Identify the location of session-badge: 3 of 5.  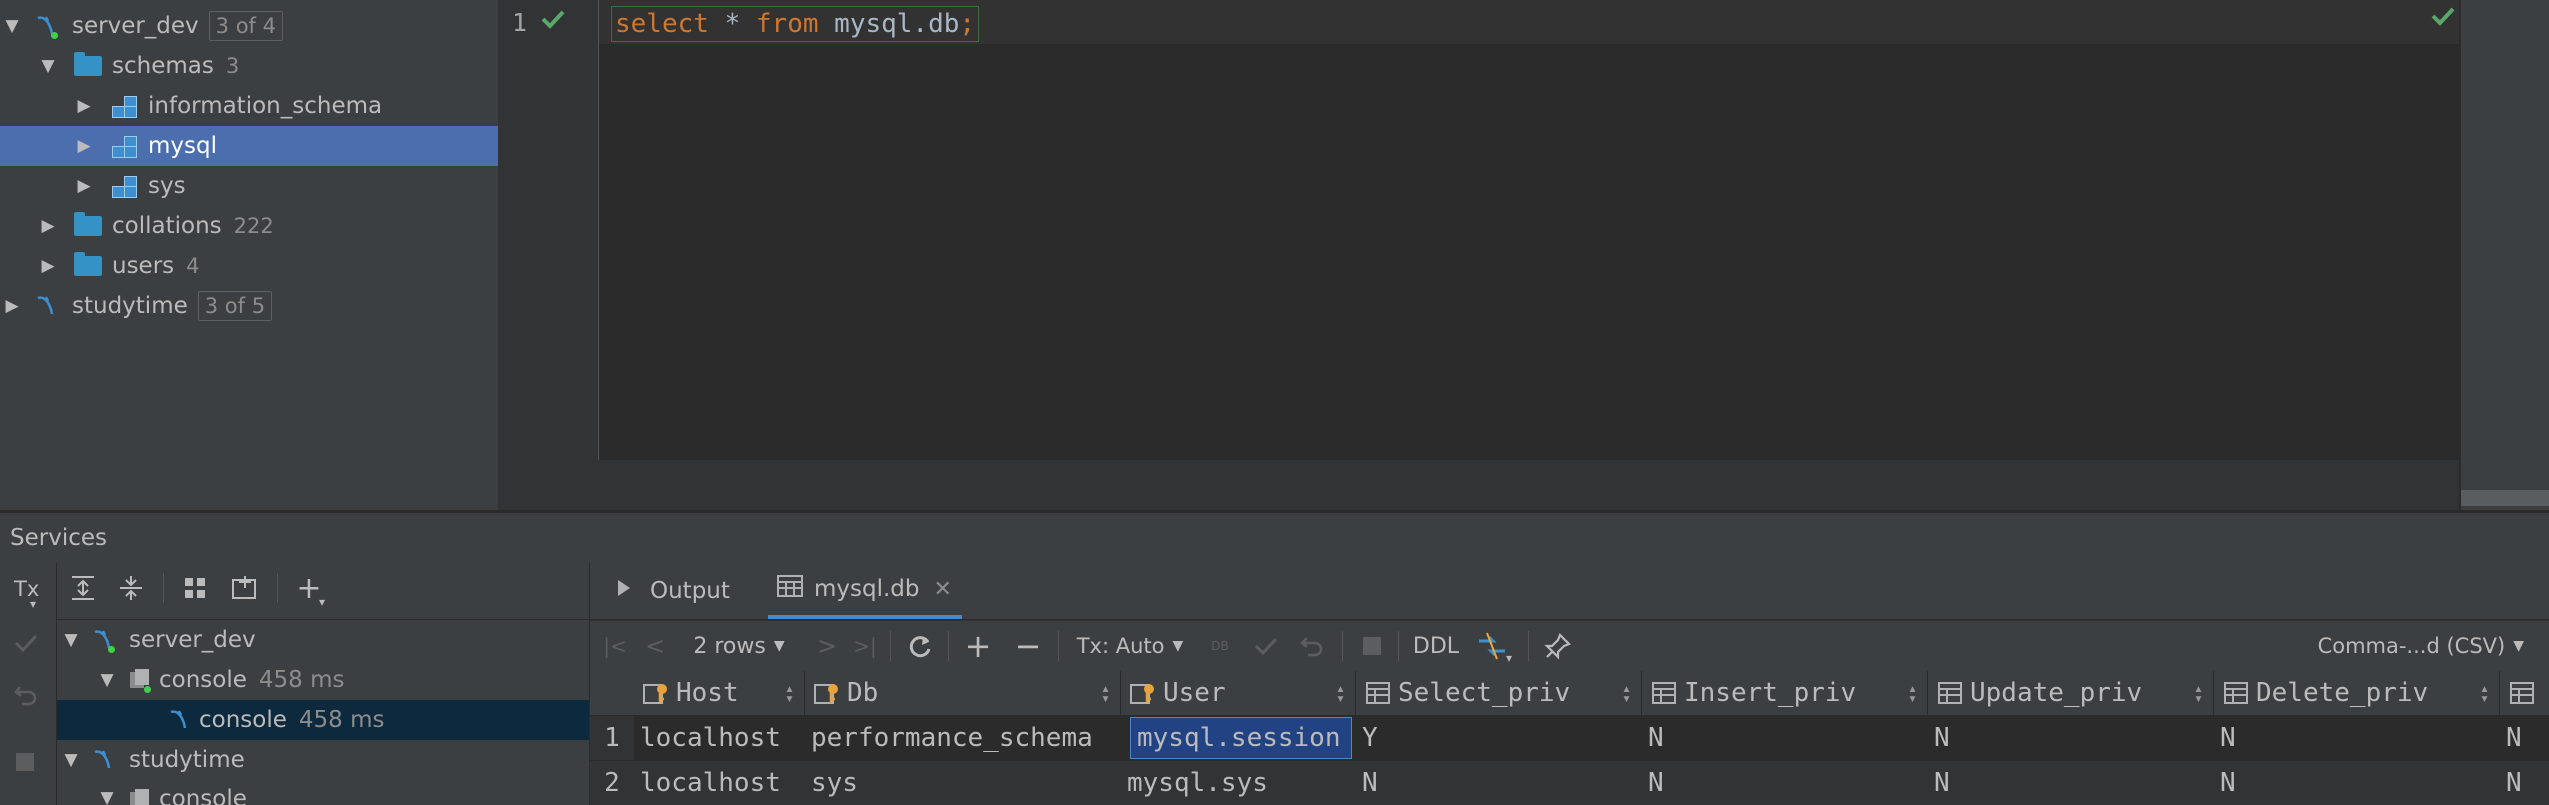
(235, 306).